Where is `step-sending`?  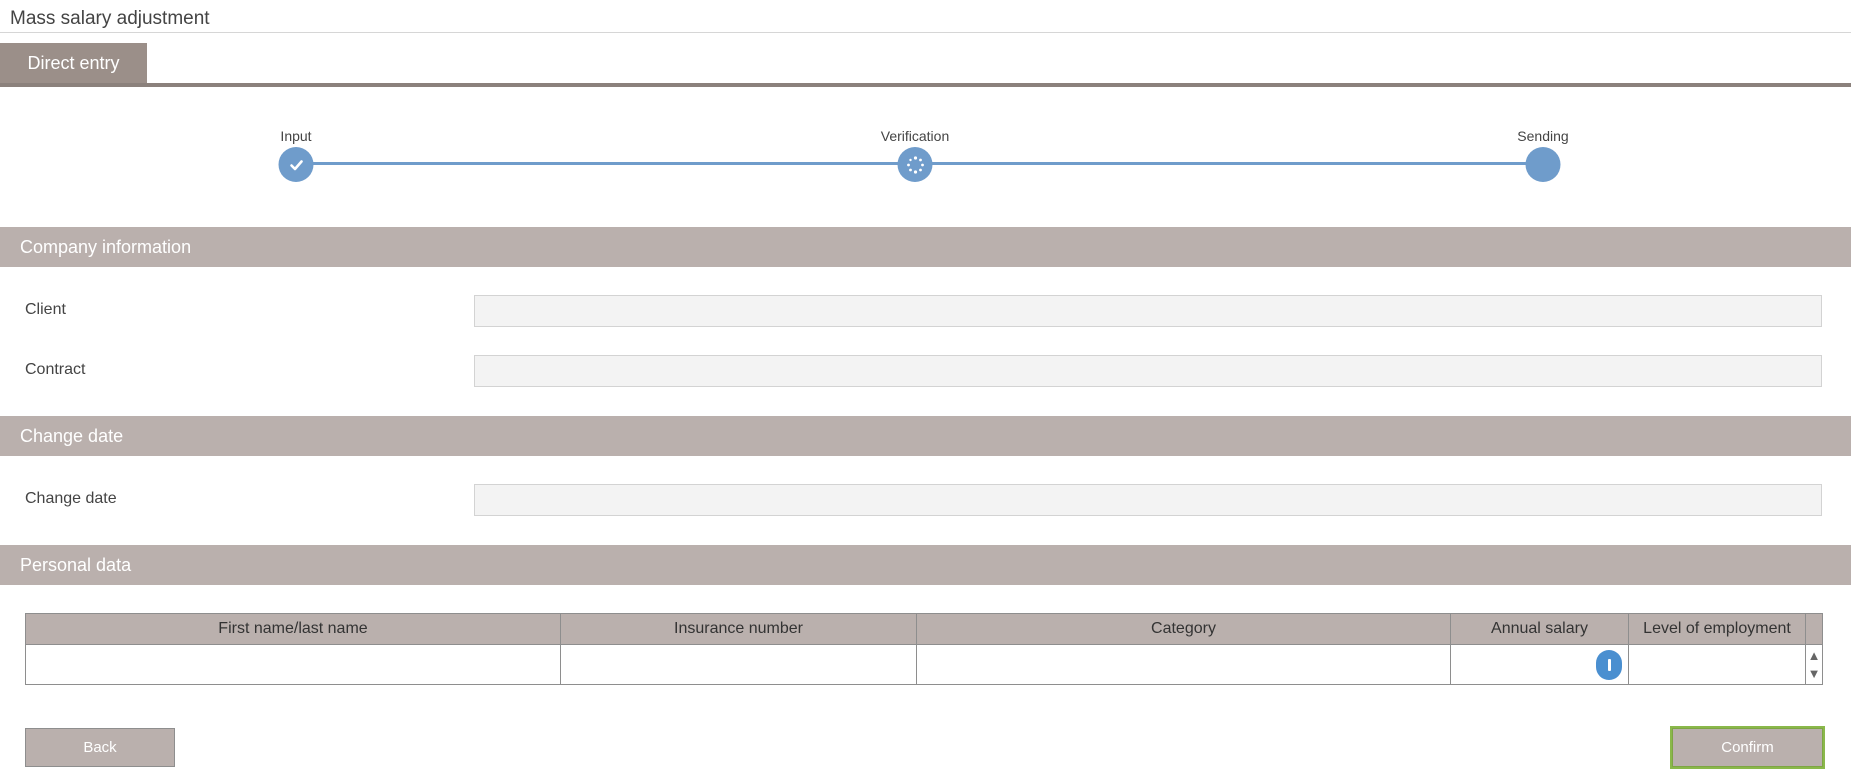 step-sending is located at coordinates (1543, 164).